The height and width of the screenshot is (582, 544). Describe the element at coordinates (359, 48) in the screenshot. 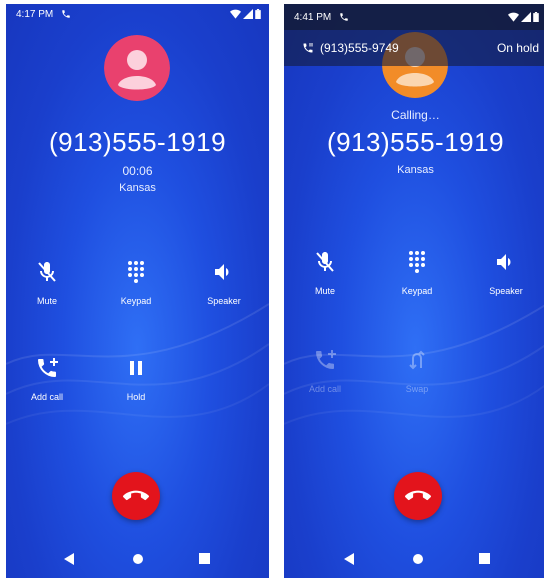

I see `held-call-number: (913)555-9749` at that location.